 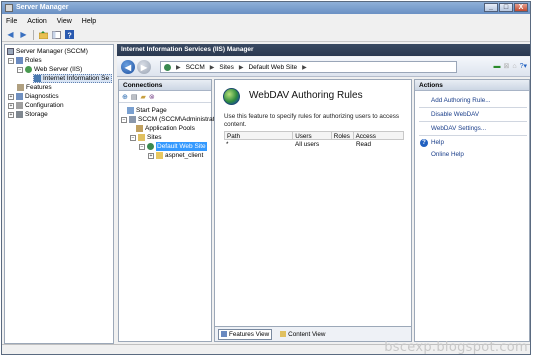 I want to click on conn-item-app-pools: Application Pools, so click(x=165, y=128).